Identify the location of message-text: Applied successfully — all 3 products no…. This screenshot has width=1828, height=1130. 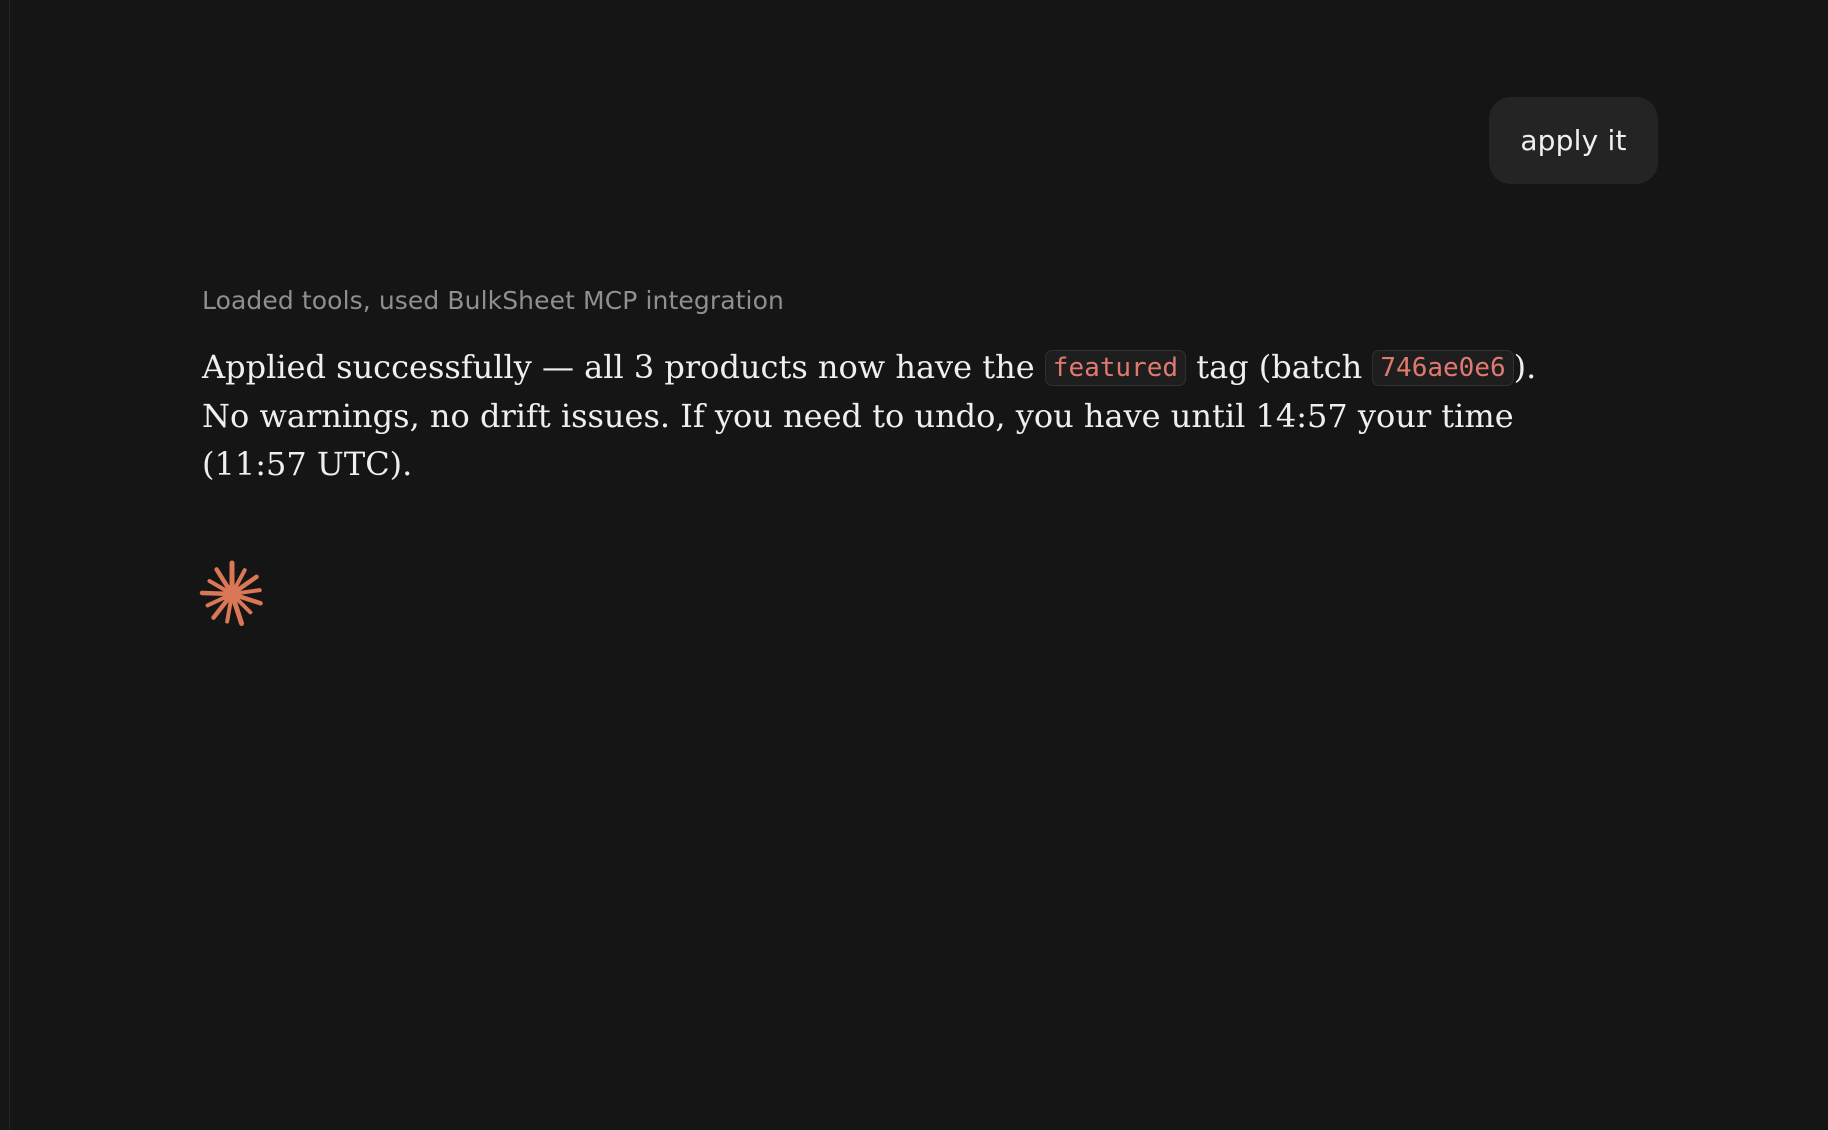
(623, 367).